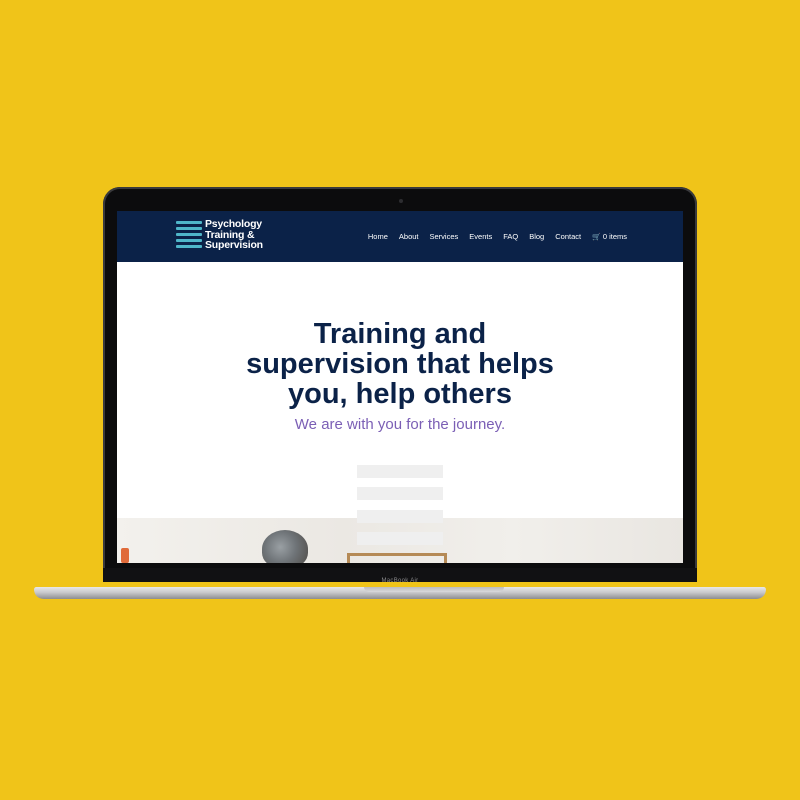 This screenshot has height=800, width=800. What do you see at coordinates (444, 236) in the screenshot?
I see `nav-services: Services` at bounding box center [444, 236].